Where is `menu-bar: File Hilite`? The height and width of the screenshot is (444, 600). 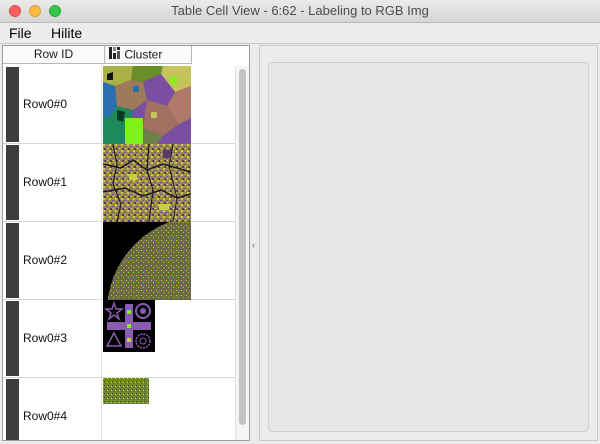
menu-bar: File Hilite is located at coordinates (300, 33).